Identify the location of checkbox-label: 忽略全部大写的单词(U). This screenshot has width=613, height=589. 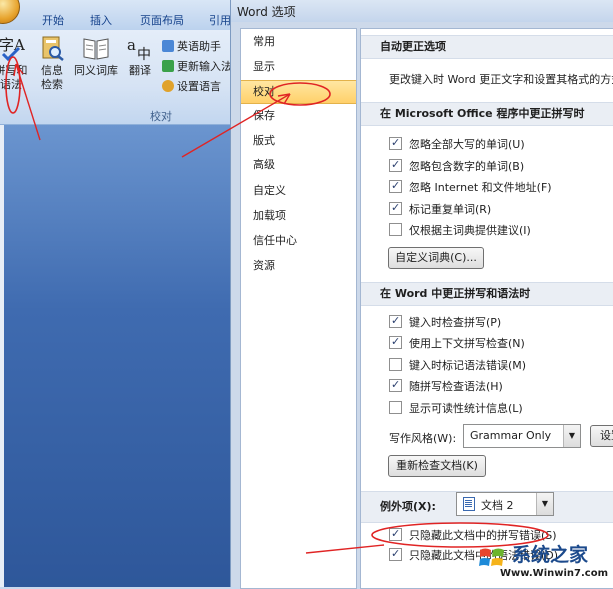
(467, 144).